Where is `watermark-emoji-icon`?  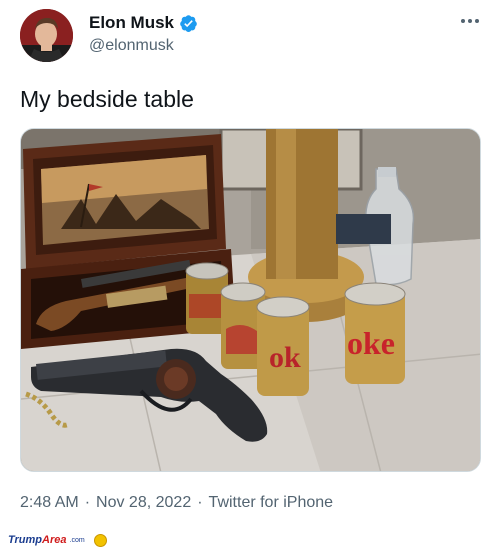
watermark-emoji-icon is located at coordinates (100, 540).